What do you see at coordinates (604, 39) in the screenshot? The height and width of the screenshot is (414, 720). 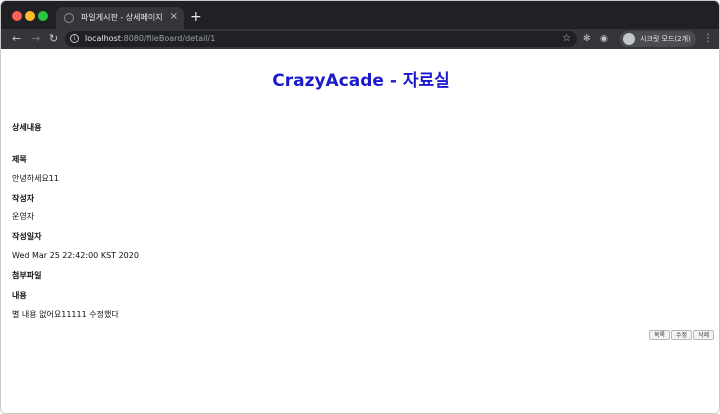 I see `extension-circle-icon: ◉` at bounding box center [604, 39].